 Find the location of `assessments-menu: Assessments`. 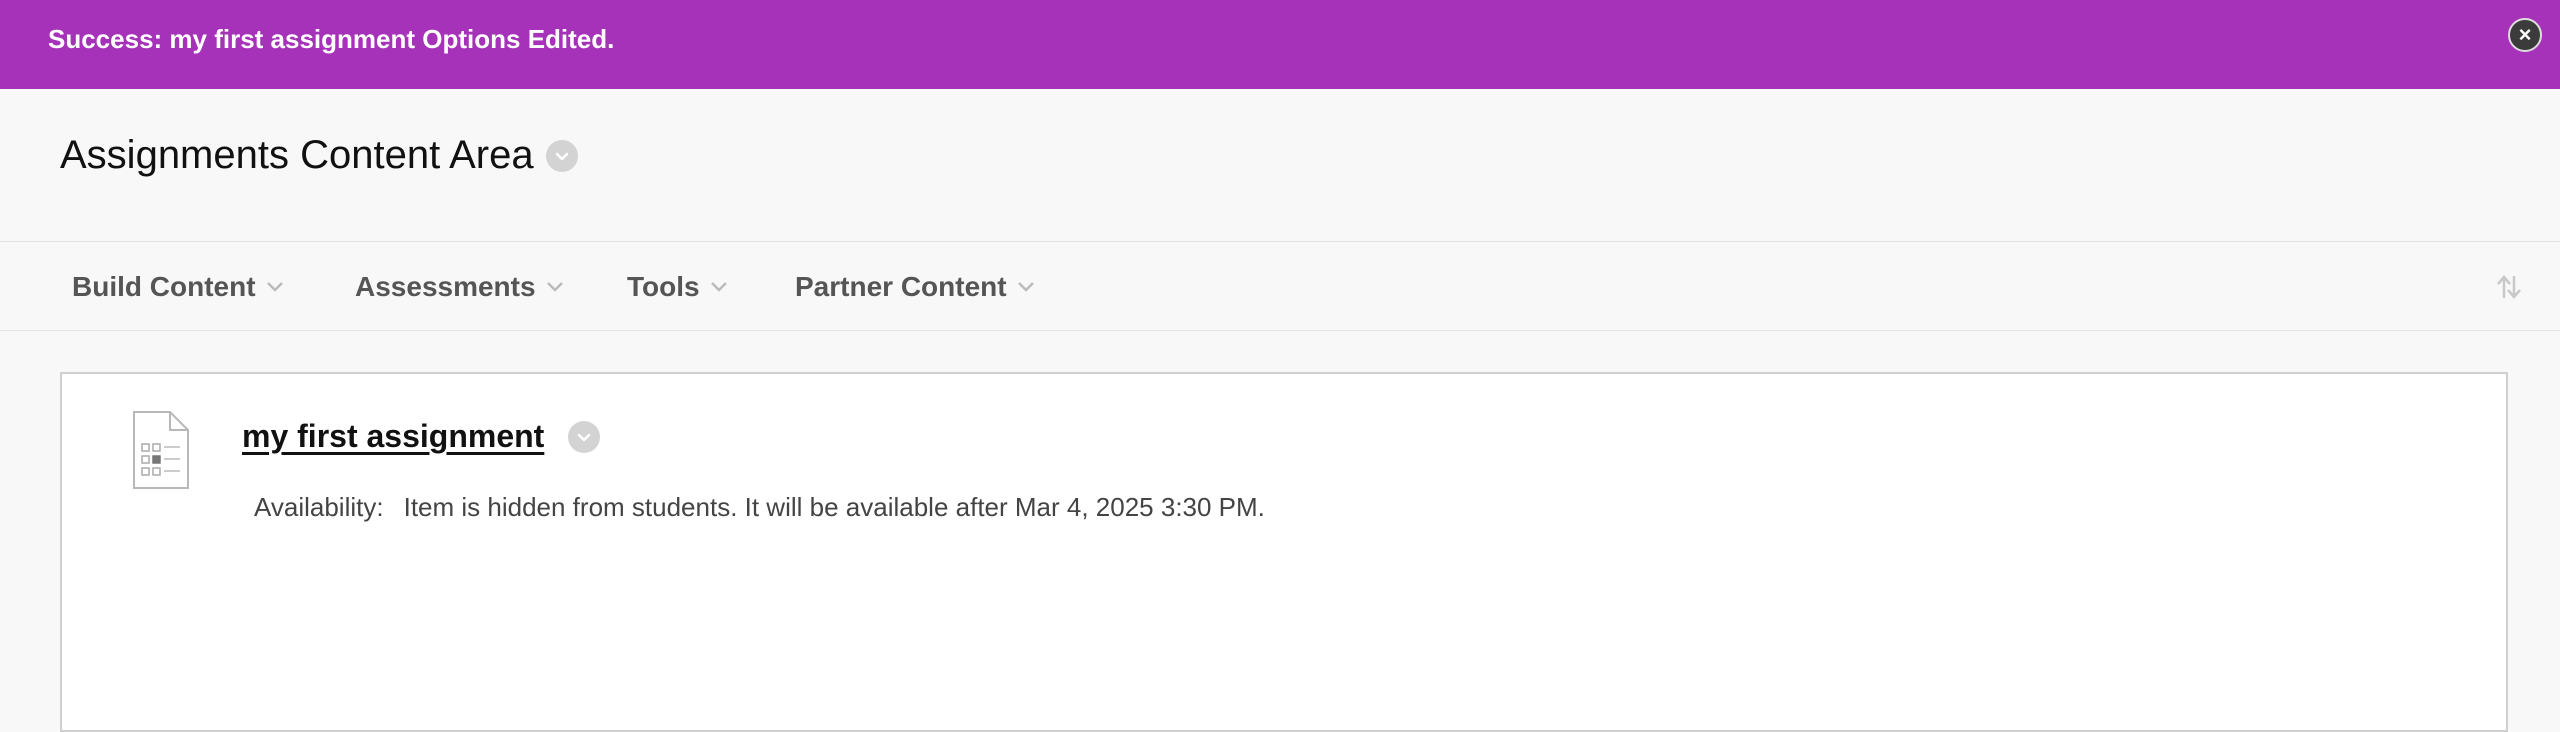

assessments-menu: Assessments is located at coordinates (459, 287).